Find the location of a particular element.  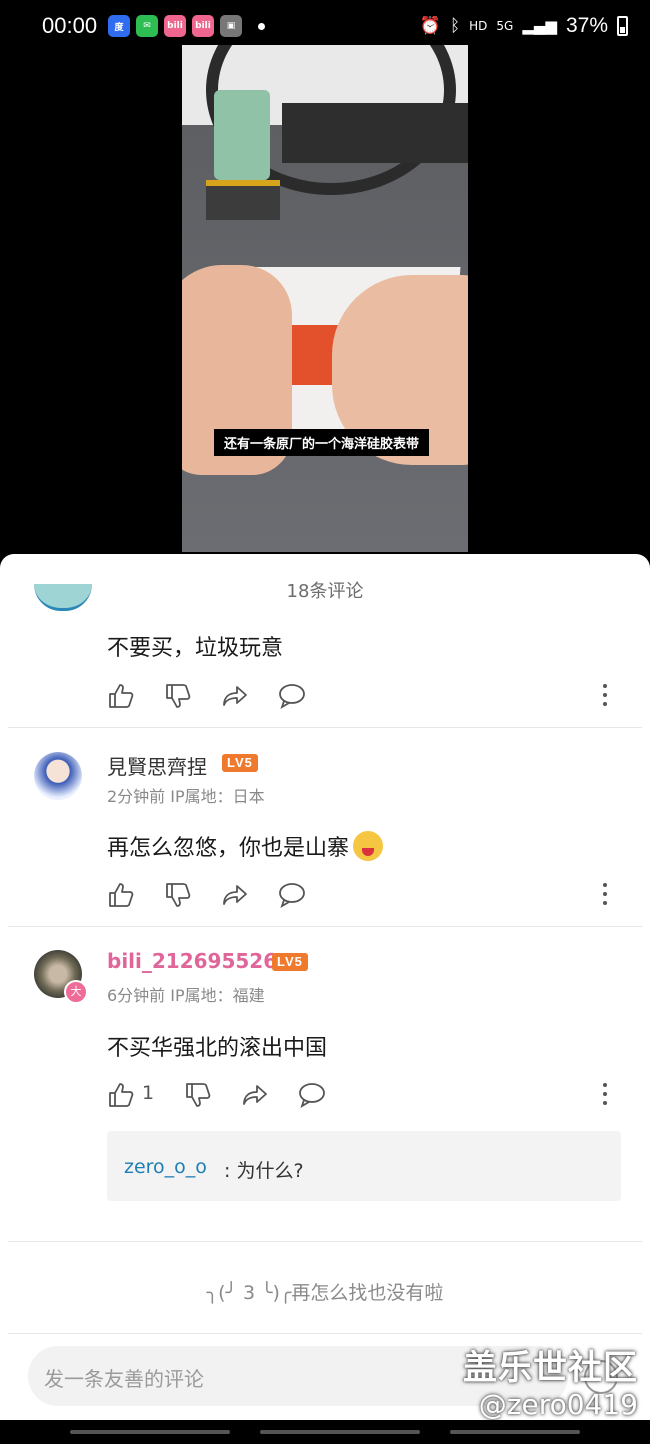

baidu-icon: 度 is located at coordinates (119, 26).